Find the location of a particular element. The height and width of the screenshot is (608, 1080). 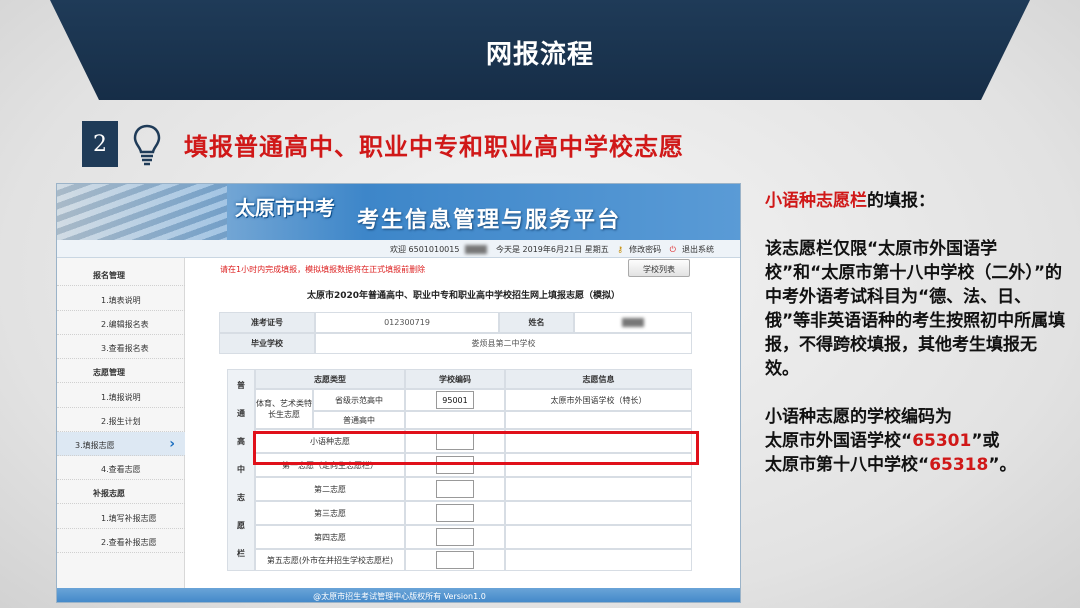

sidebar-head-preferences: 志愿管理 is located at coordinates (121, 371).